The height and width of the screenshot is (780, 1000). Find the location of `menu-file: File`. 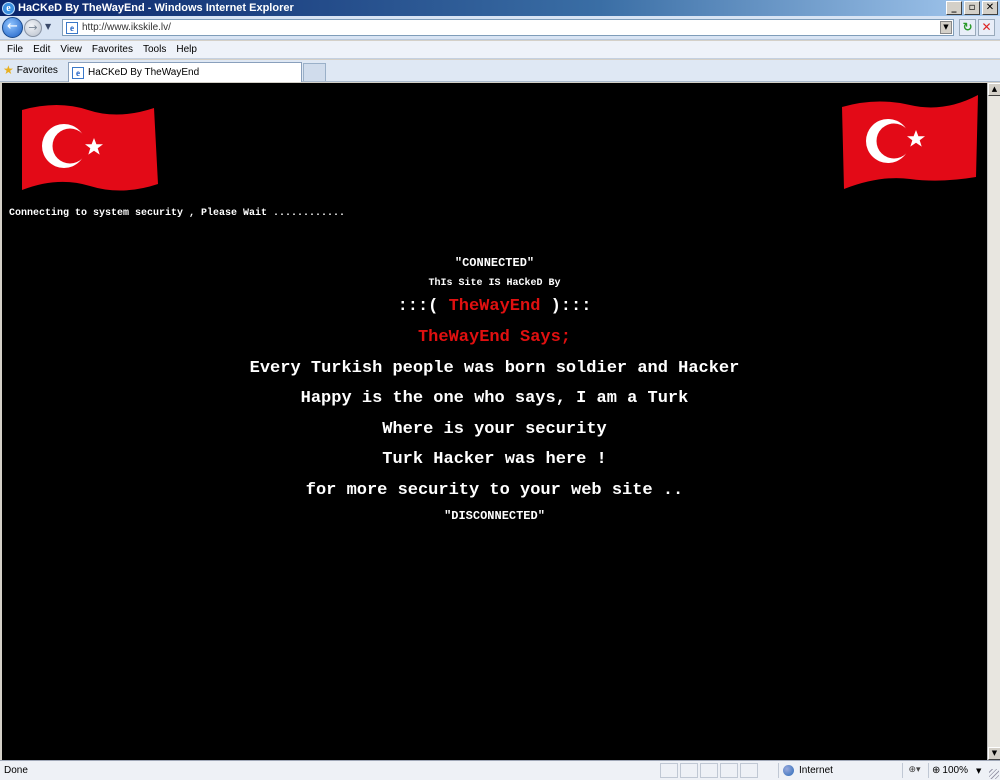

menu-file: File is located at coordinates (15, 50).